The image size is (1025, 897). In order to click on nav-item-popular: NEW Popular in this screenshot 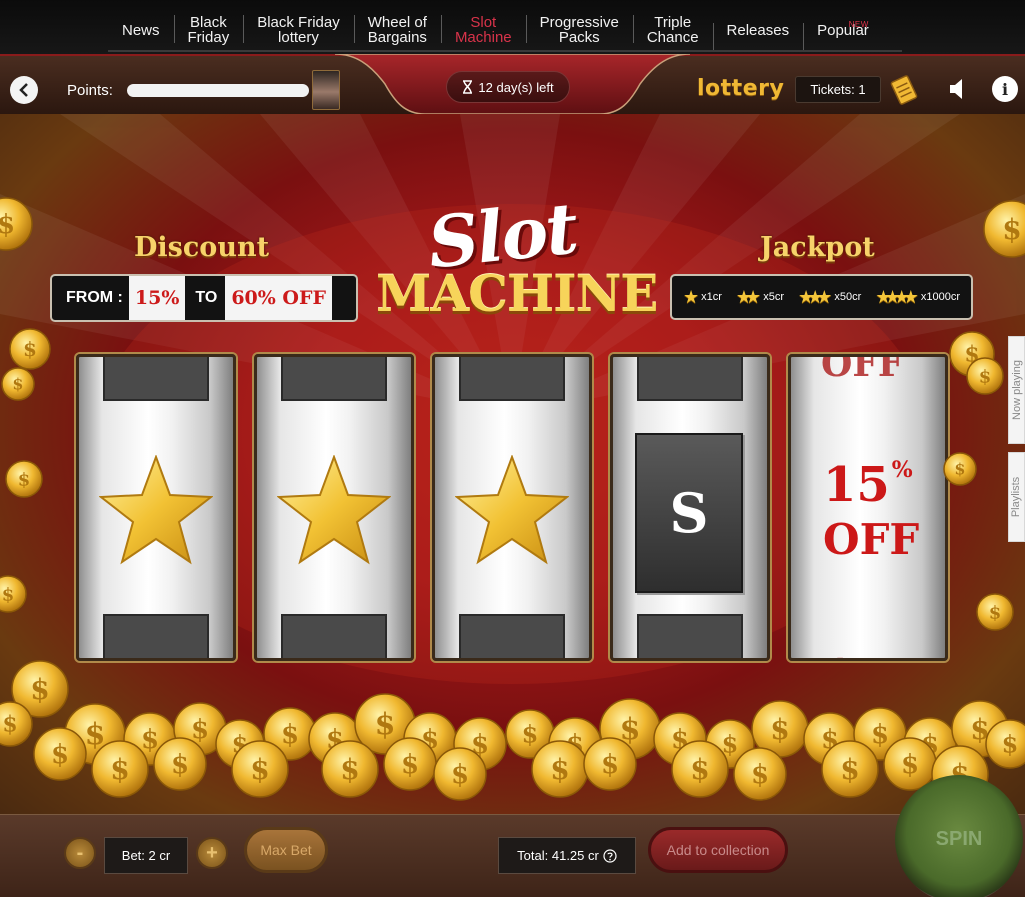, I will do `click(843, 35)`.